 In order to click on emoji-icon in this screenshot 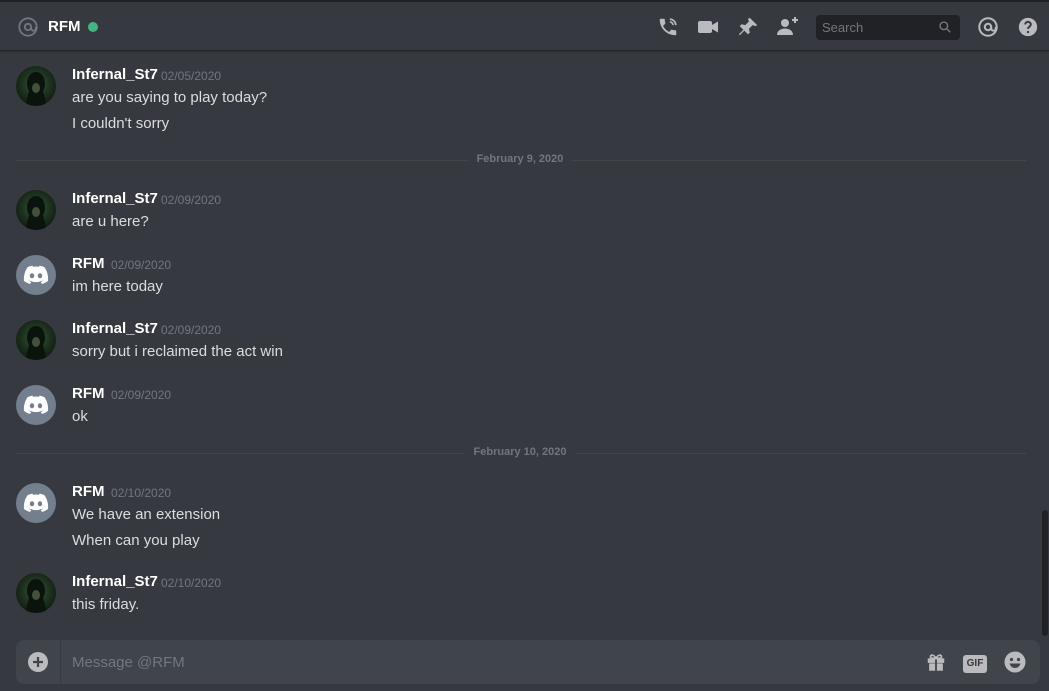, I will do `click(1015, 662)`.